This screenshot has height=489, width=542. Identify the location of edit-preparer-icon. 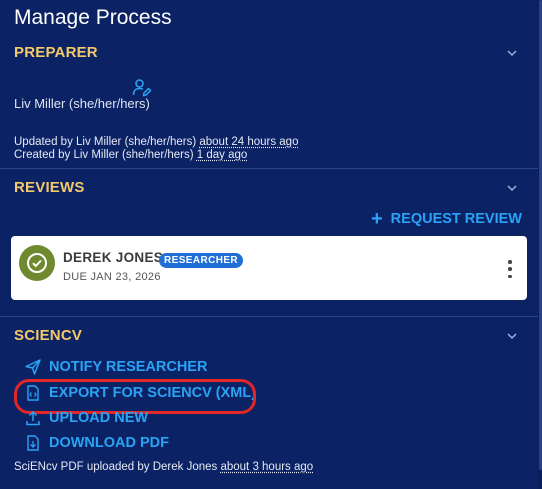
(142, 88).